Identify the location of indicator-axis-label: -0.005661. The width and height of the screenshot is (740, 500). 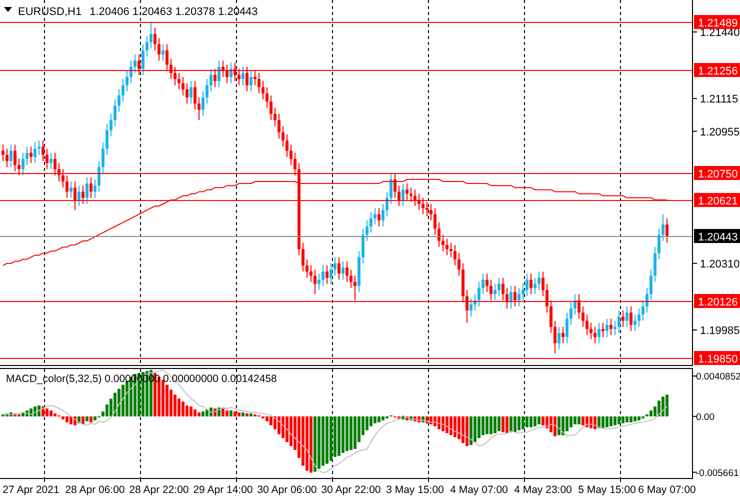
(717, 473).